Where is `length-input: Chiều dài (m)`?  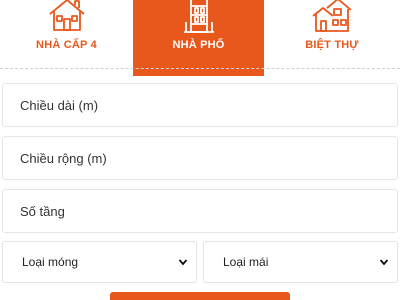
length-input: Chiều dài (m) is located at coordinates (200, 105).